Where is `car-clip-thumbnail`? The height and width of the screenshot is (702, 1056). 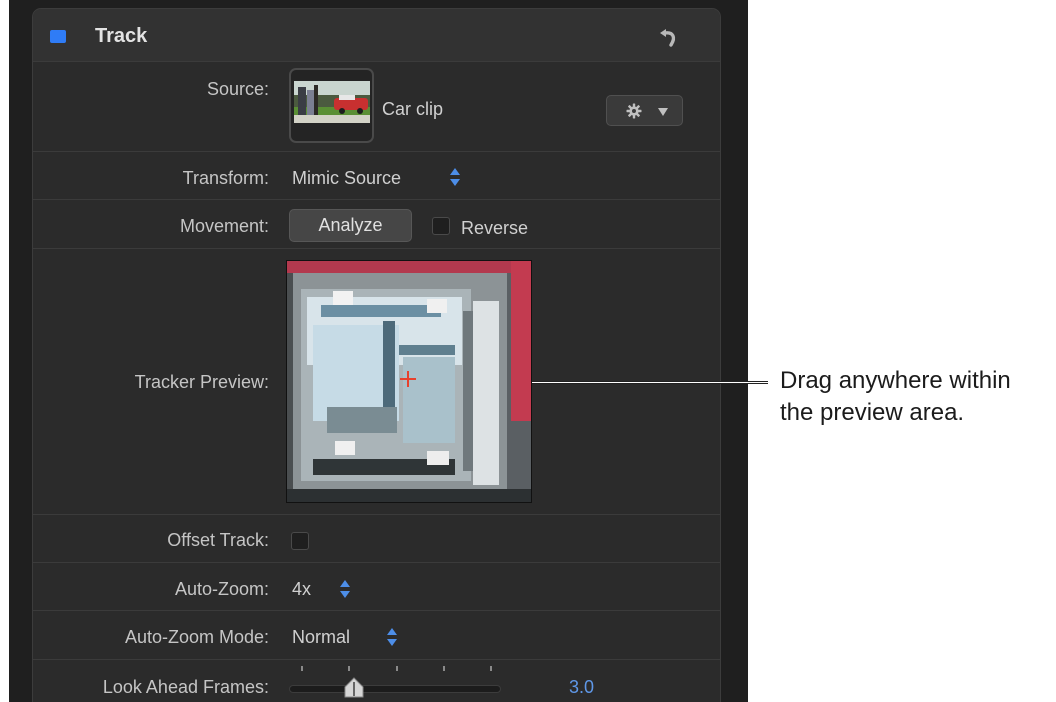 car-clip-thumbnail is located at coordinates (332, 102).